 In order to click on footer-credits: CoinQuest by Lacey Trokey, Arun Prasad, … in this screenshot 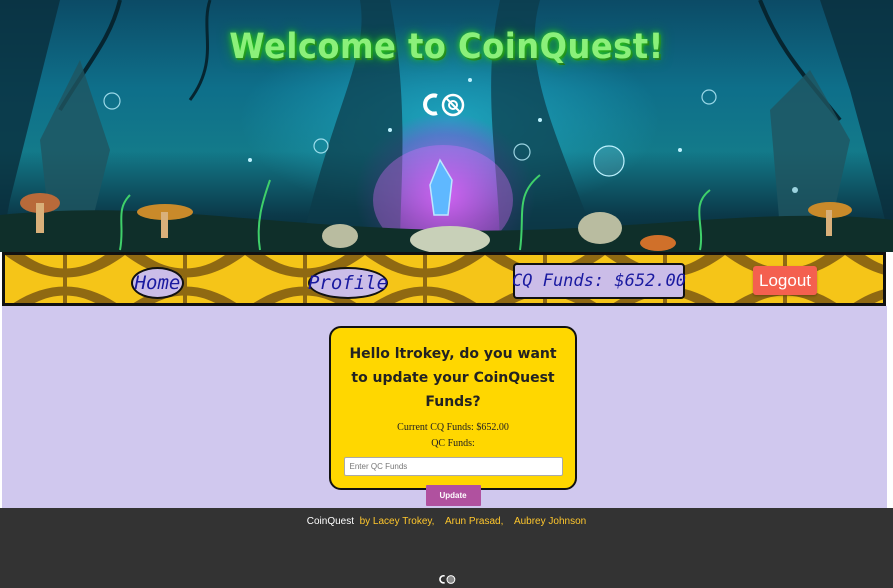, I will do `click(446, 521)`.